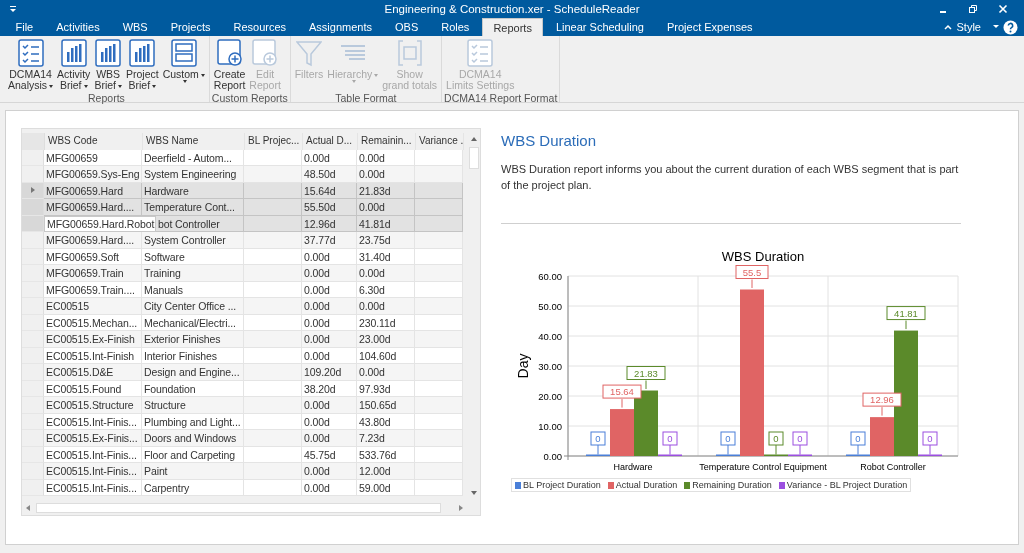  I want to click on legend-label: Remaining Duration, so click(732, 485).